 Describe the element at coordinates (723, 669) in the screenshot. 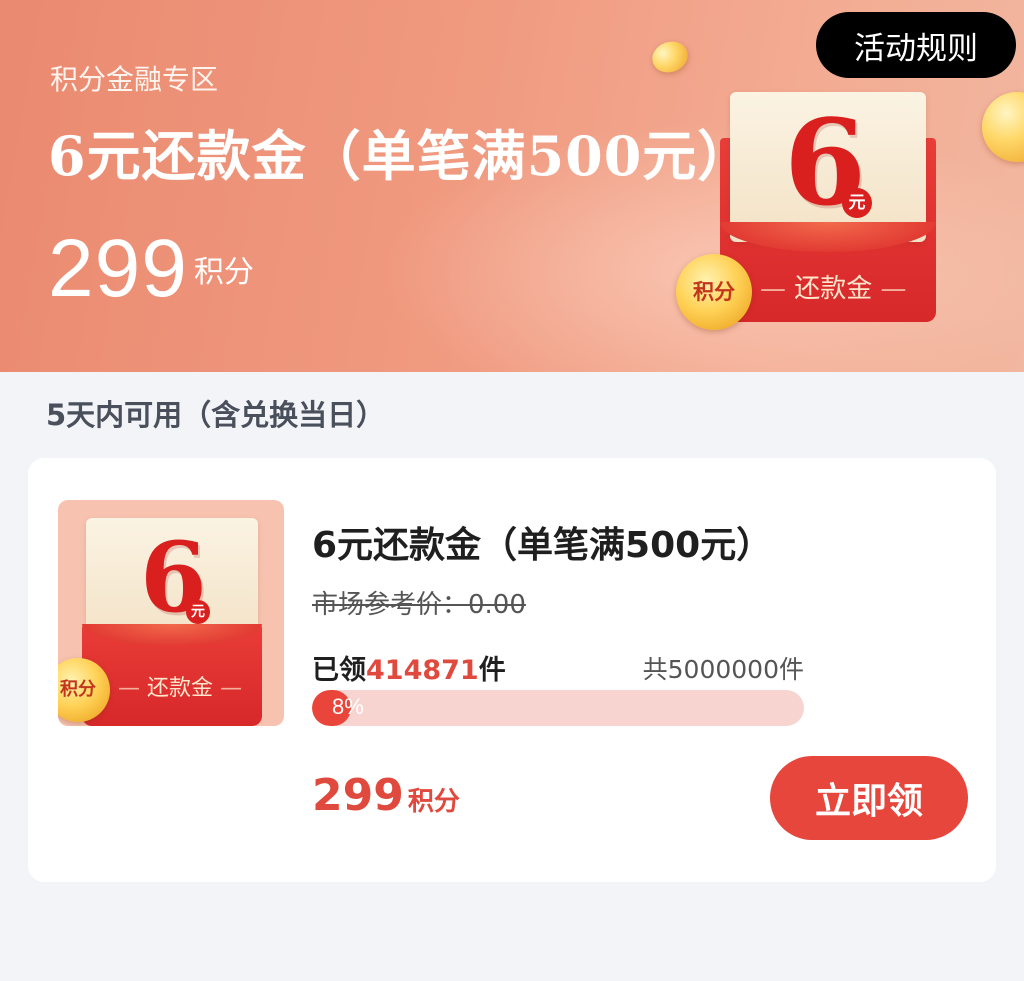

I see `total-stock: 共5000000件` at that location.